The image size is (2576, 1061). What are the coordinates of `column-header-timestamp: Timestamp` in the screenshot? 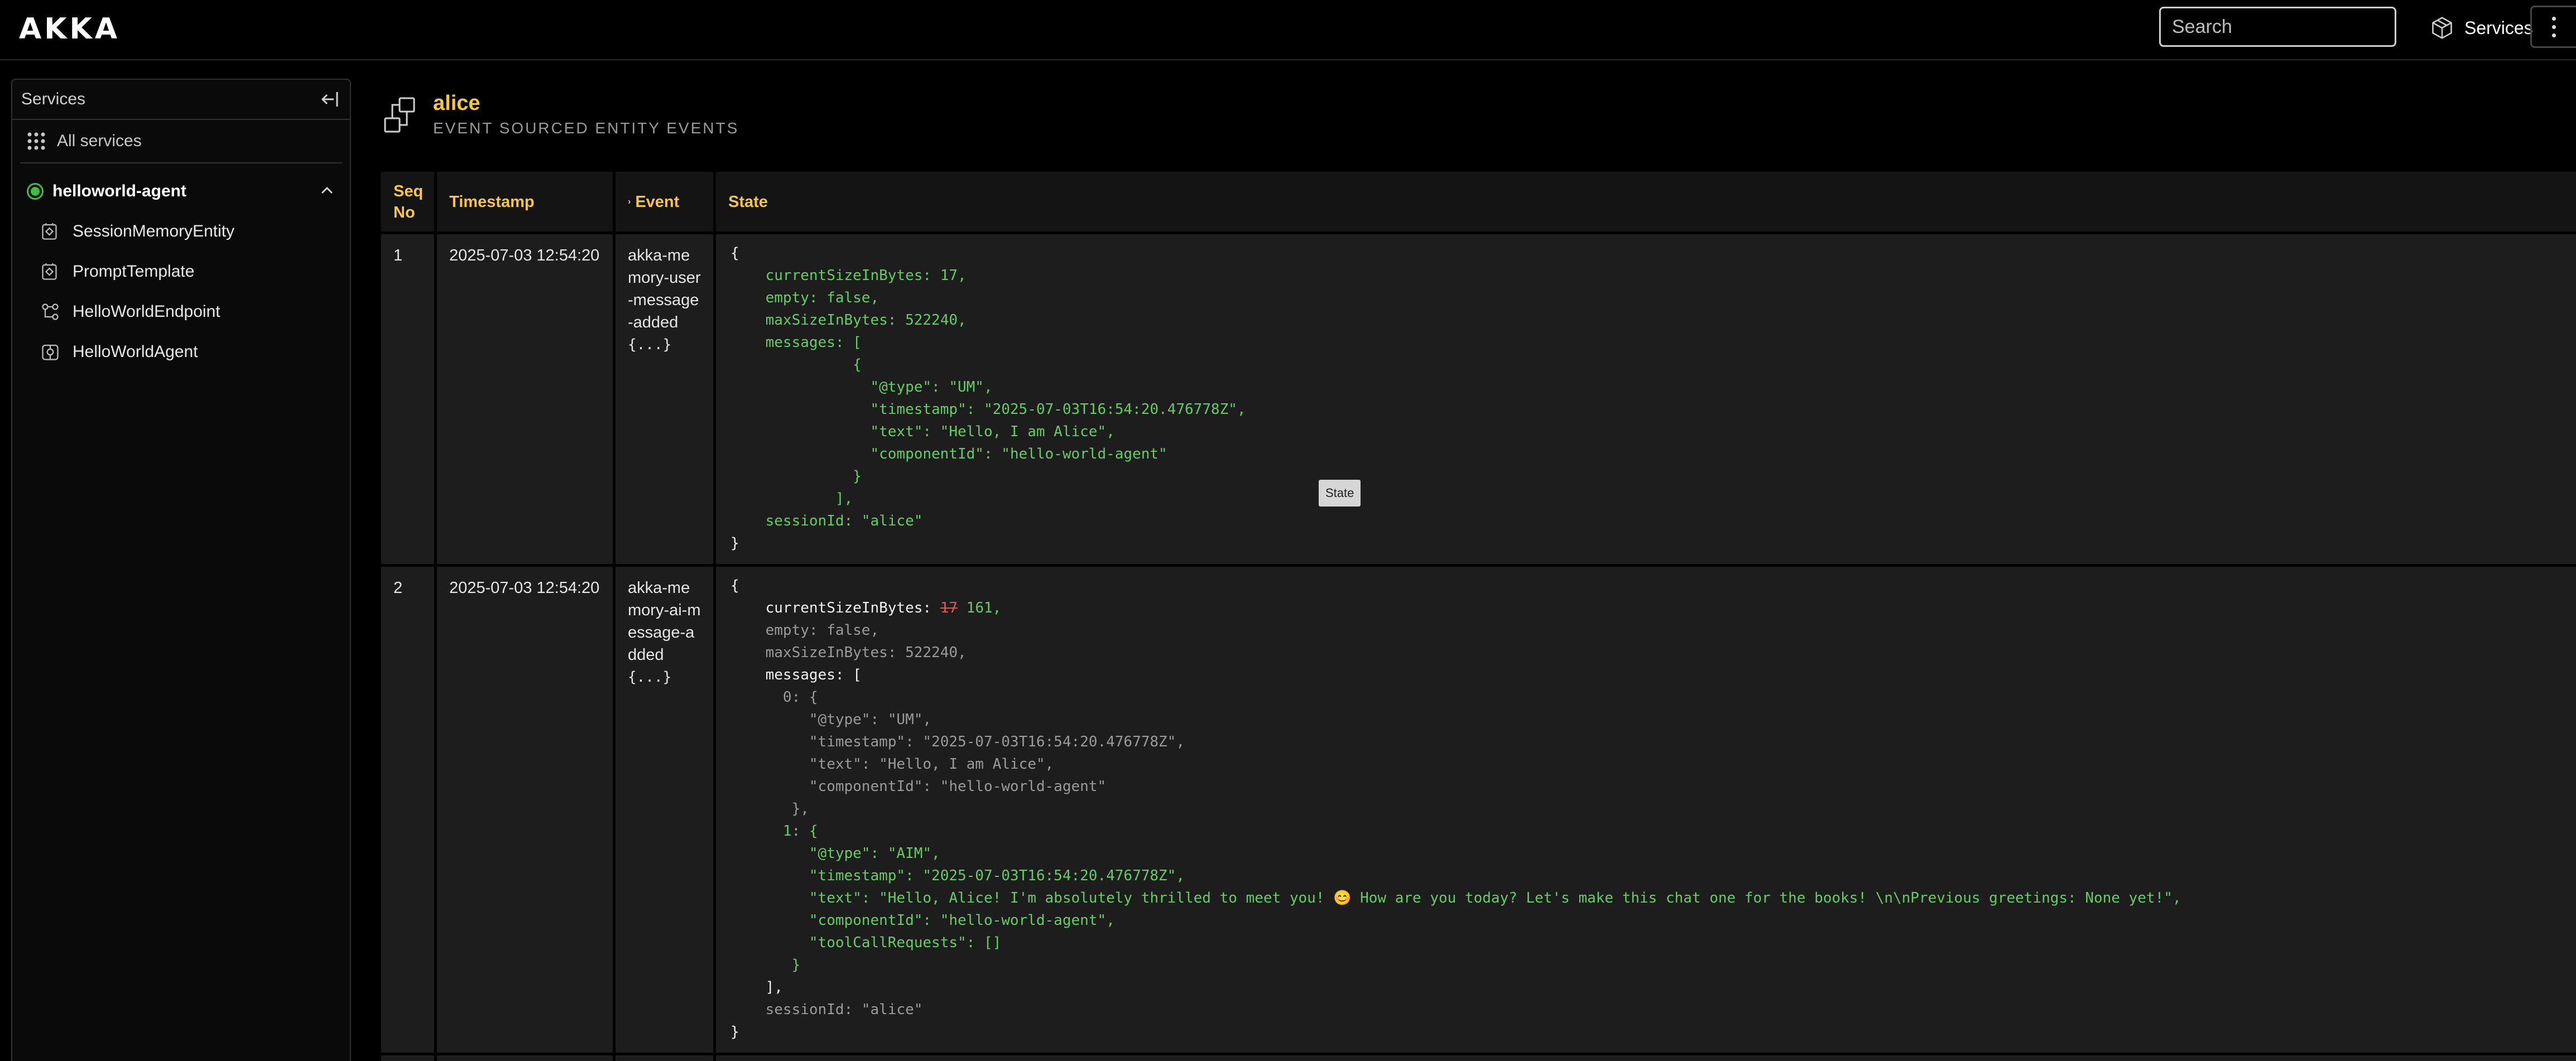 It's located at (525, 201).